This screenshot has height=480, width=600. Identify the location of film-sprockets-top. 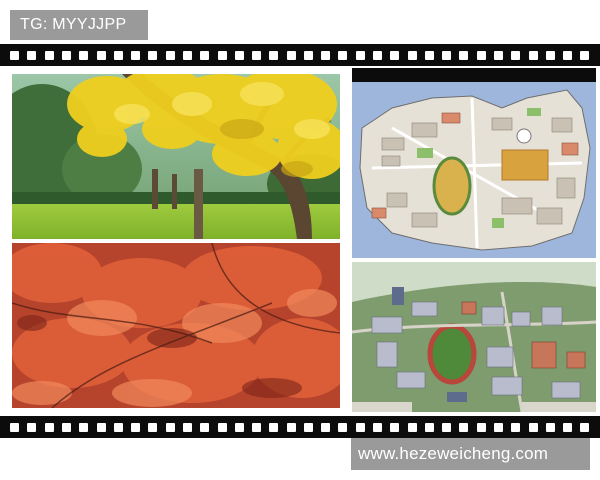
(300, 55).